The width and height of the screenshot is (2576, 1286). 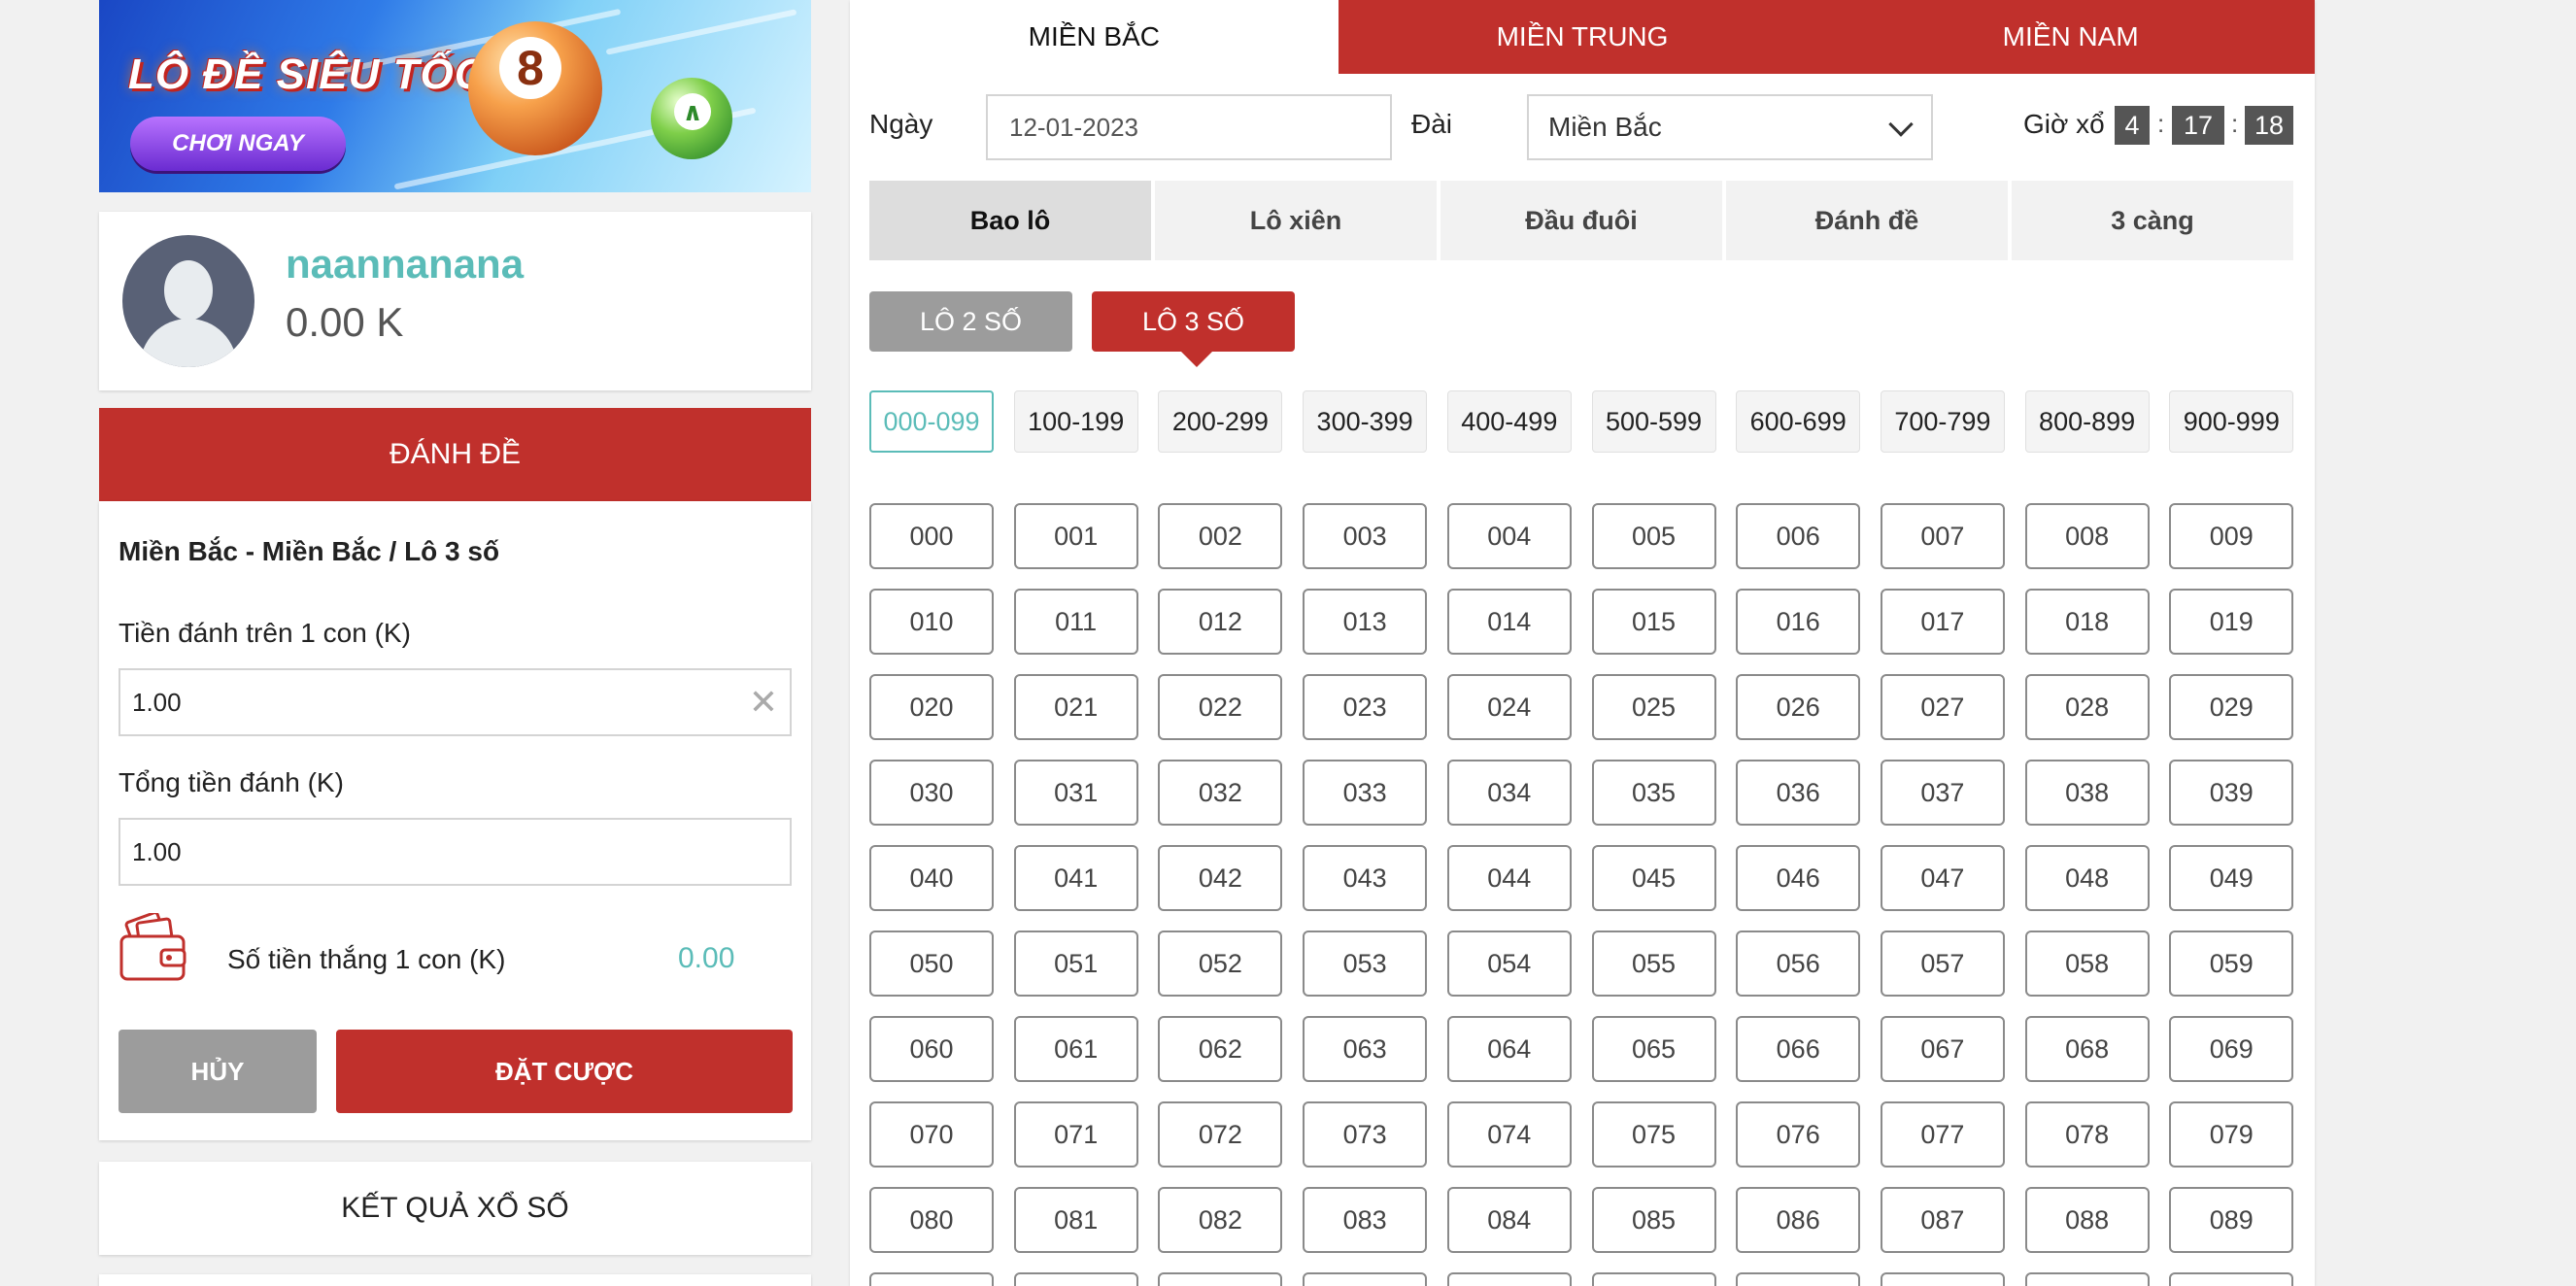 What do you see at coordinates (1798, 1220) in the screenshot?
I see `number-cell: 086` at bounding box center [1798, 1220].